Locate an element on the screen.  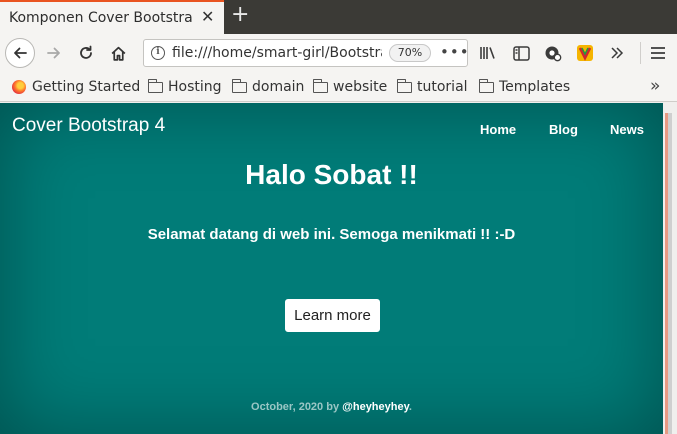
bookmark-hosting: Hosting is located at coordinates (184, 86).